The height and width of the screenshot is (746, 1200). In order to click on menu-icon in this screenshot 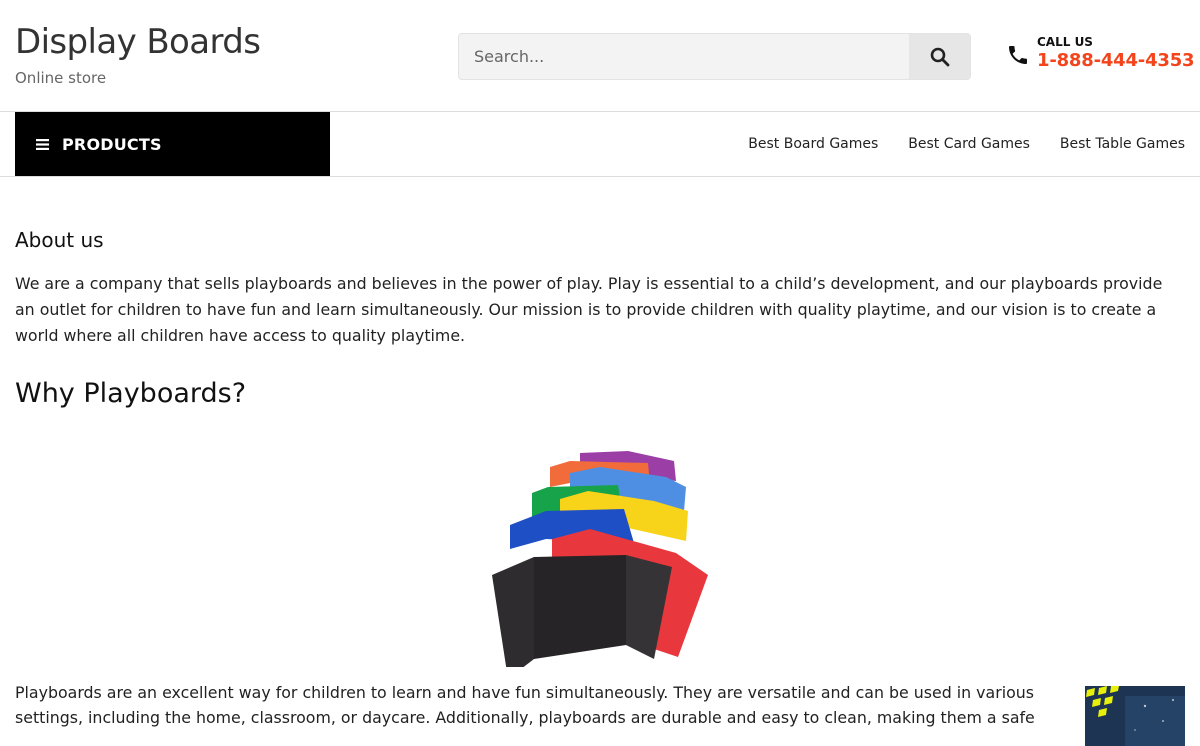, I will do `click(42, 144)`.